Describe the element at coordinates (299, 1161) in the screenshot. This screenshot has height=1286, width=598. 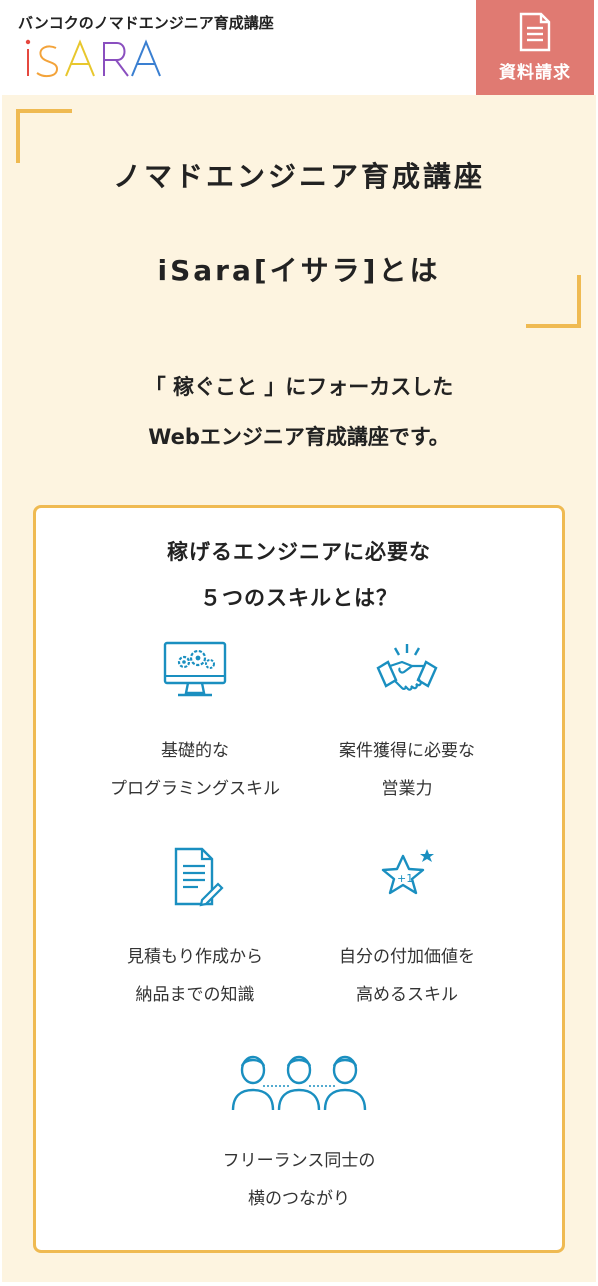
I see `skill-label-line1: フリーランス同士の` at that location.